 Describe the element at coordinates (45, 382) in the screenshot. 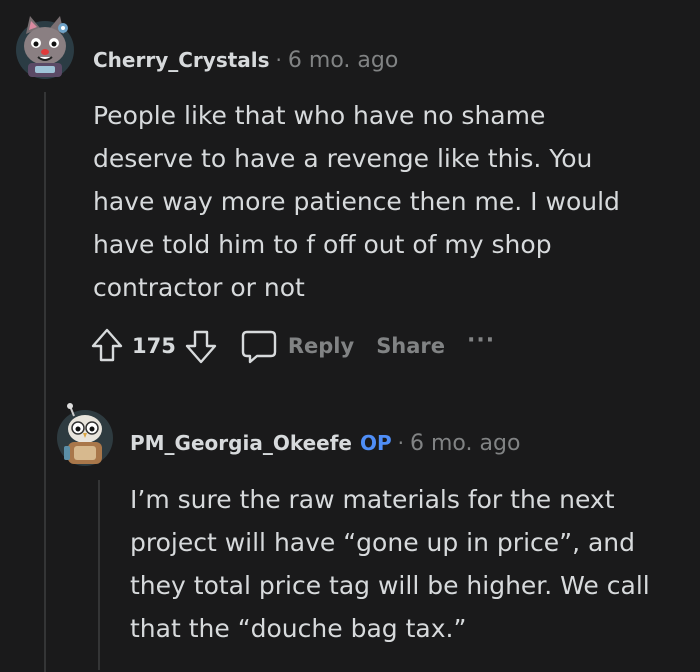

I see `thread-line` at that location.